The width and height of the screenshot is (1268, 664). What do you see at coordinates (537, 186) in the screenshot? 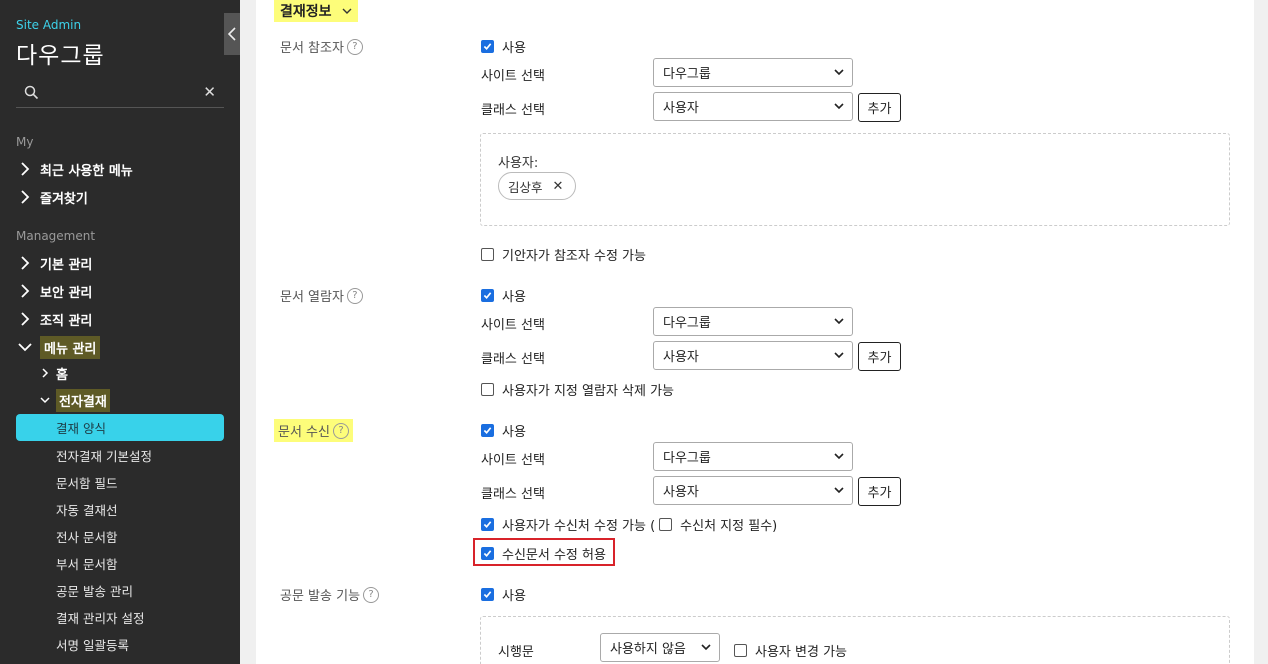
I see `user-tag: 김상후 ✕` at bounding box center [537, 186].